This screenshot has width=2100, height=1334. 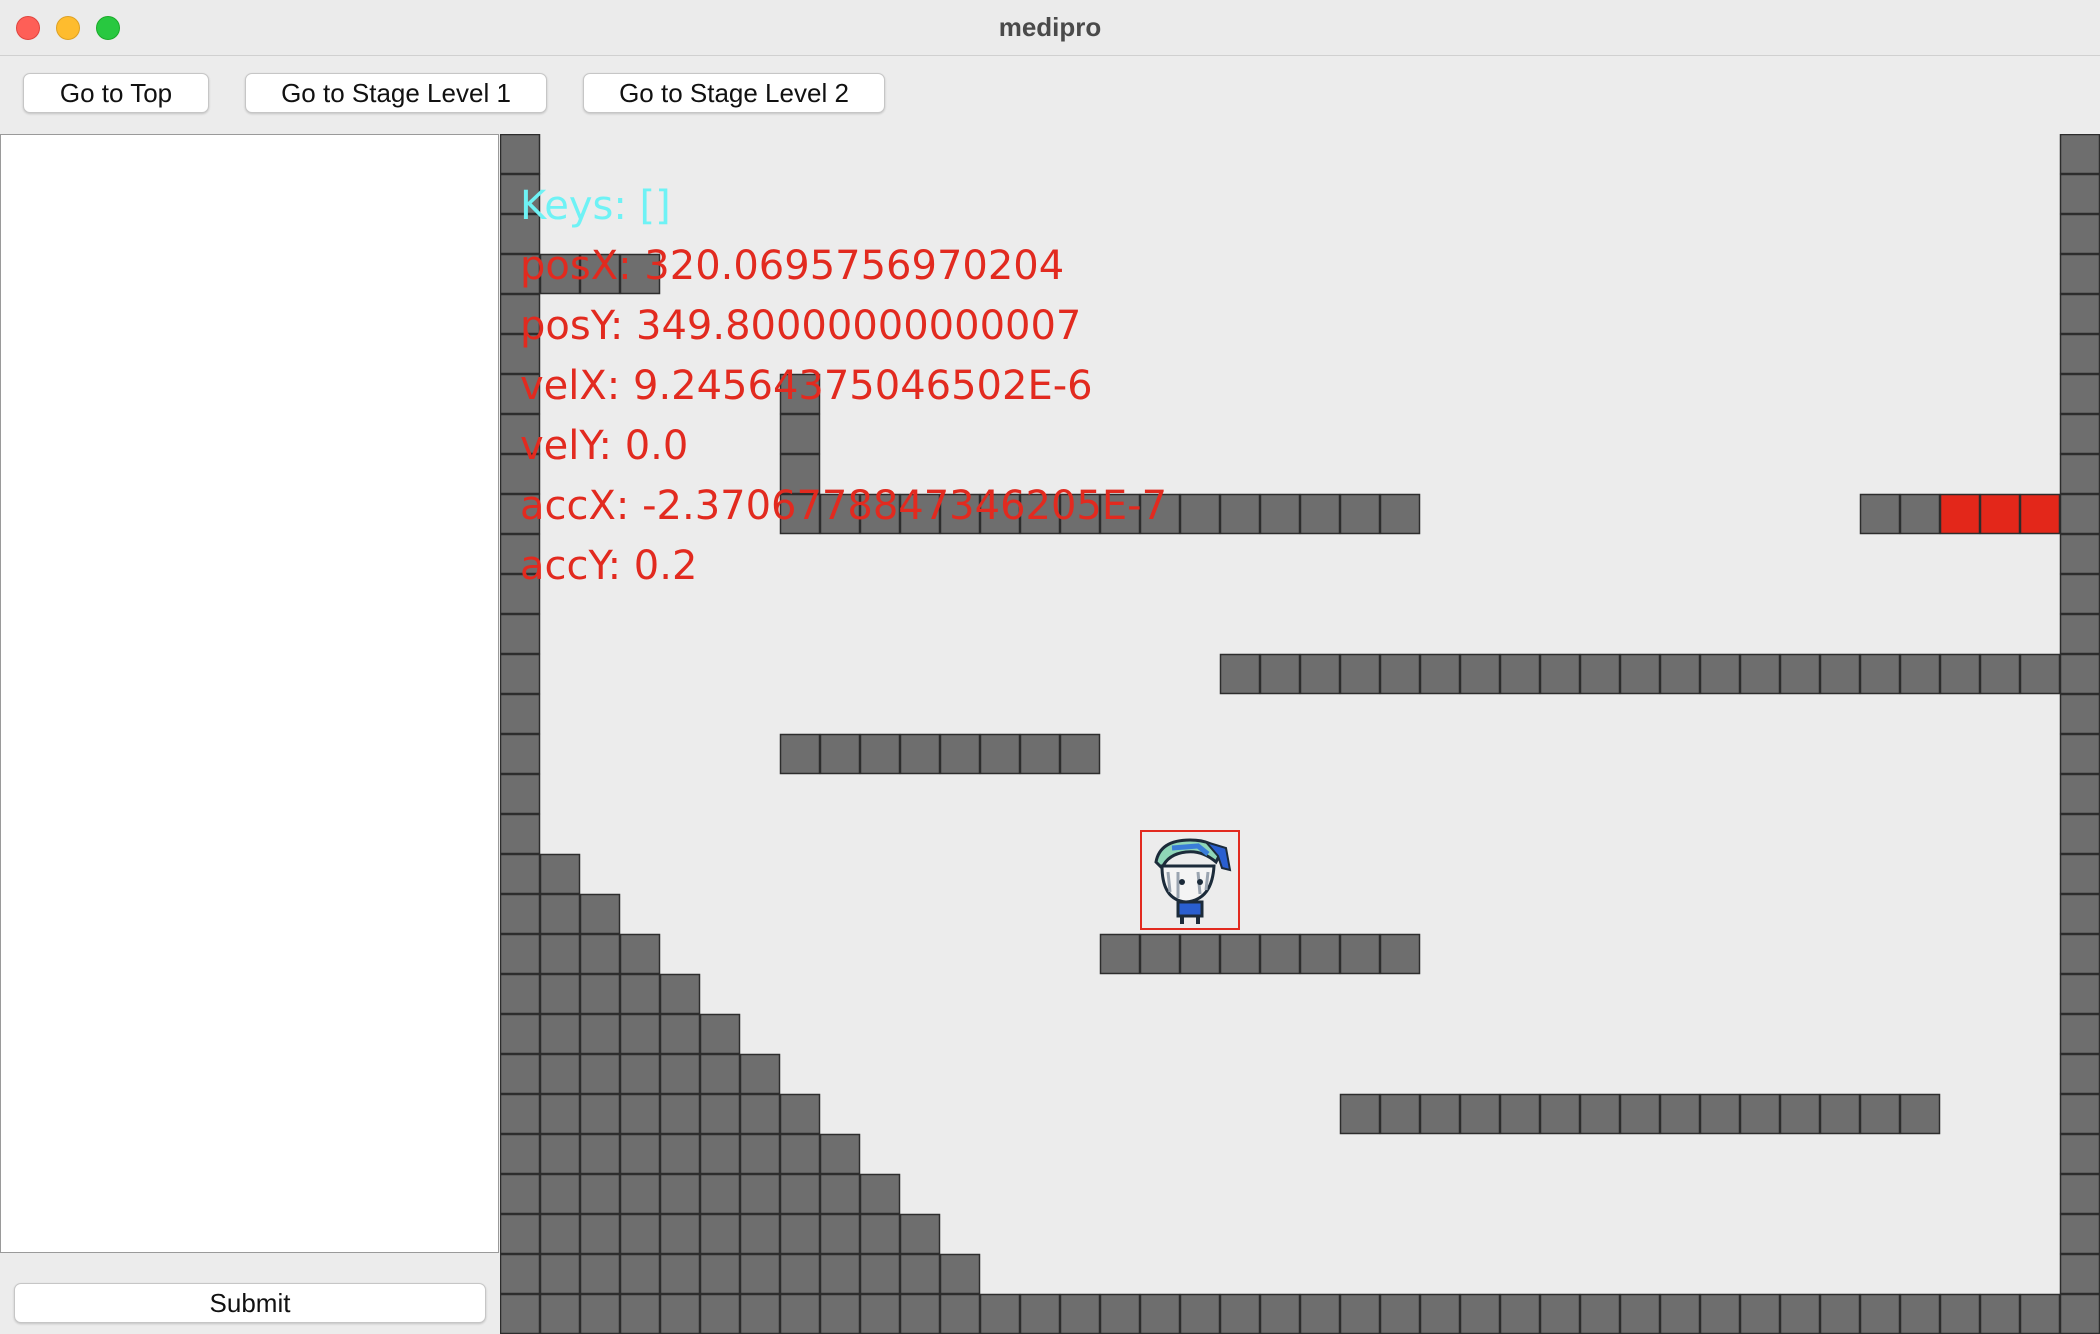 What do you see at coordinates (1960, 514) in the screenshot?
I see `goal-tile` at bounding box center [1960, 514].